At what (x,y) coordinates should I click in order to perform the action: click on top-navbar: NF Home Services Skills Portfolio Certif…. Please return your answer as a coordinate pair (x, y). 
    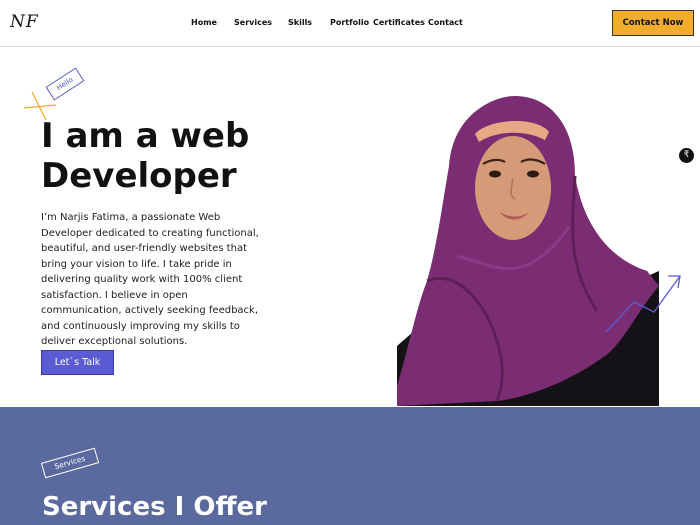
    Looking at the image, I should click on (350, 23).